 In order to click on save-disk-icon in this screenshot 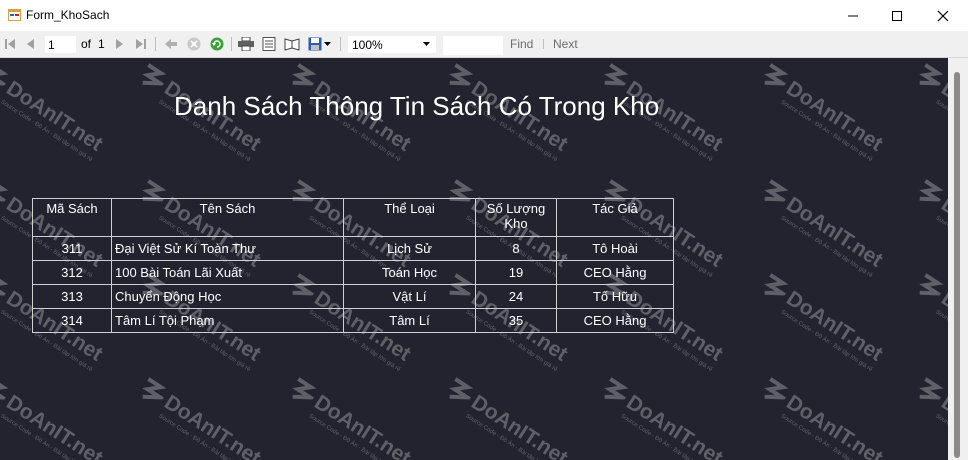, I will do `click(314, 44)`.